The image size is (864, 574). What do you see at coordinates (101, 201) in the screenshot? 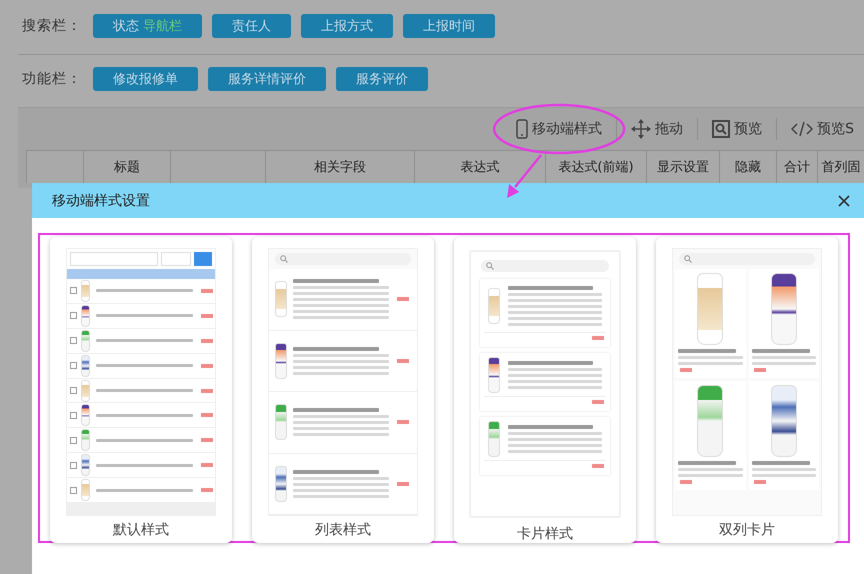
I see `dialog-title: 移动端样式设置` at bounding box center [101, 201].